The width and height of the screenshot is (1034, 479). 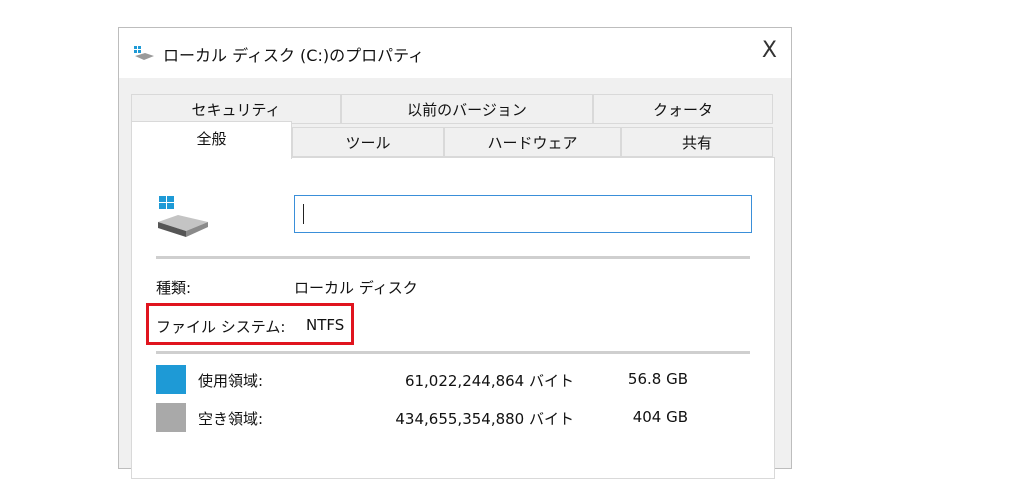 I want to click on window-title: ローカル ディスク (C:)のプロパティ, so click(x=294, y=55).